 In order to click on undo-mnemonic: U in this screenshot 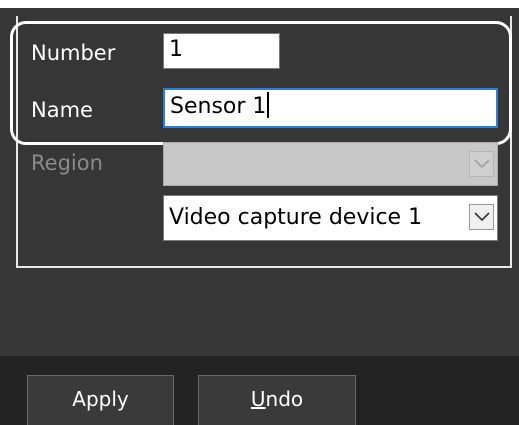, I will do `click(258, 399)`.